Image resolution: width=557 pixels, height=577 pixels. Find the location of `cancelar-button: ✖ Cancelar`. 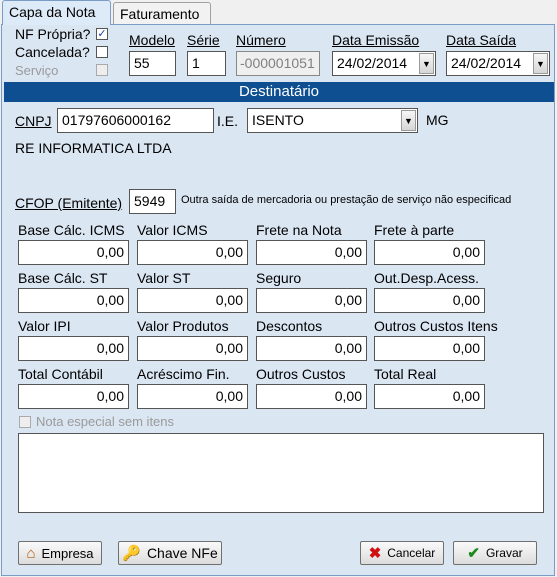

cancelar-button: ✖ Cancelar is located at coordinates (402, 553).